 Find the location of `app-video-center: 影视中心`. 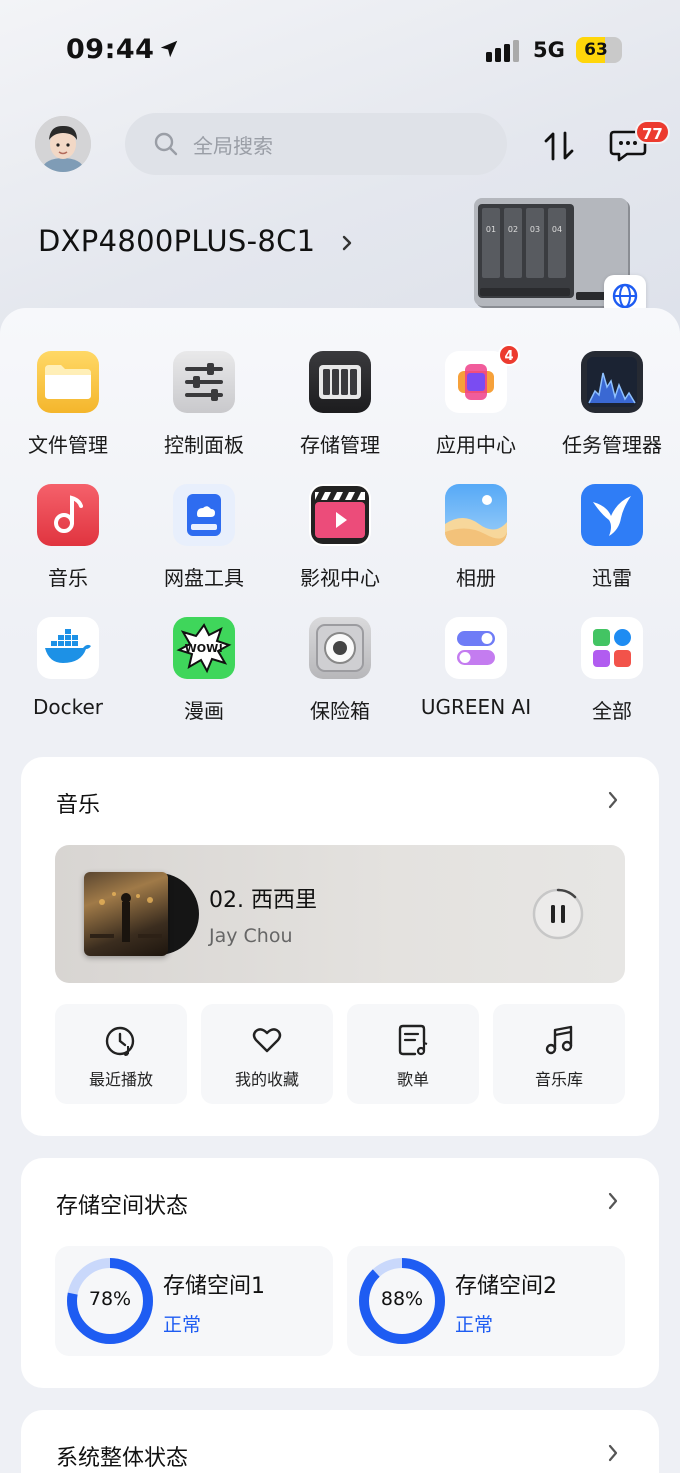

app-video-center: 影视中心 is located at coordinates (340, 546).